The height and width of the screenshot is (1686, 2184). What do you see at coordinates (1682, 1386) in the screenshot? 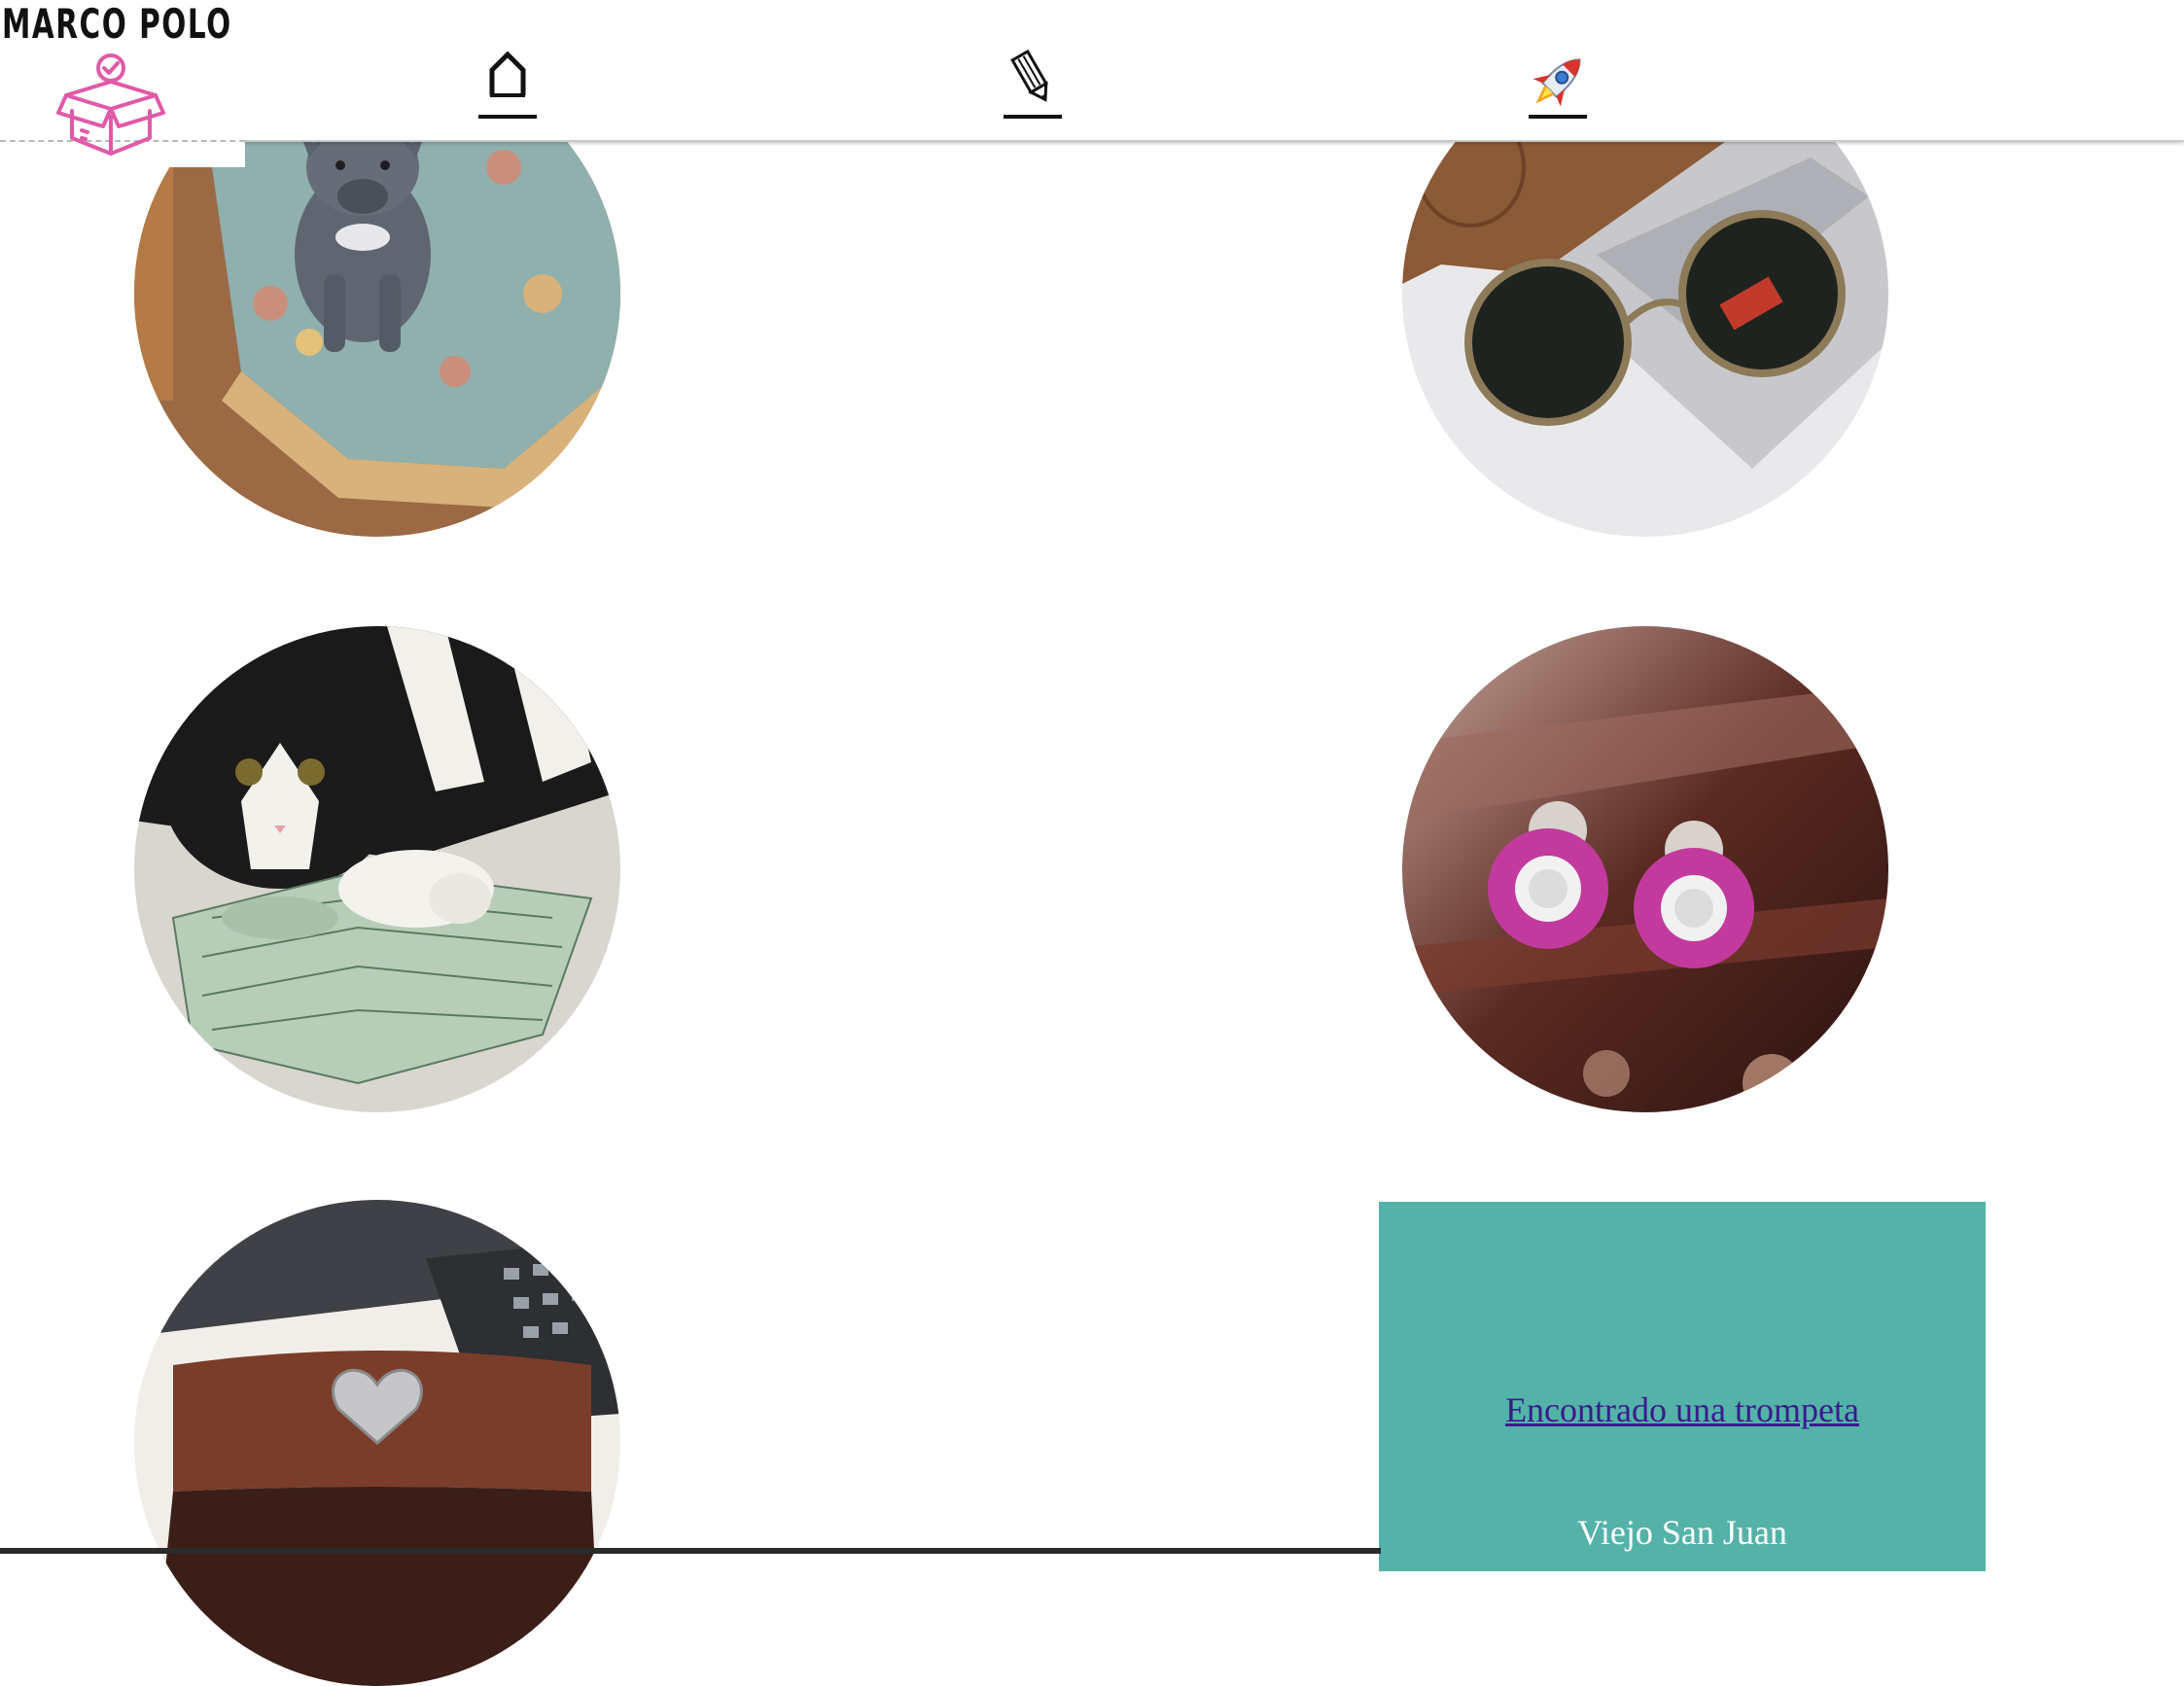
I see `item-card-trumpet: Encontrado una trompeta Viejo San Juan` at bounding box center [1682, 1386].